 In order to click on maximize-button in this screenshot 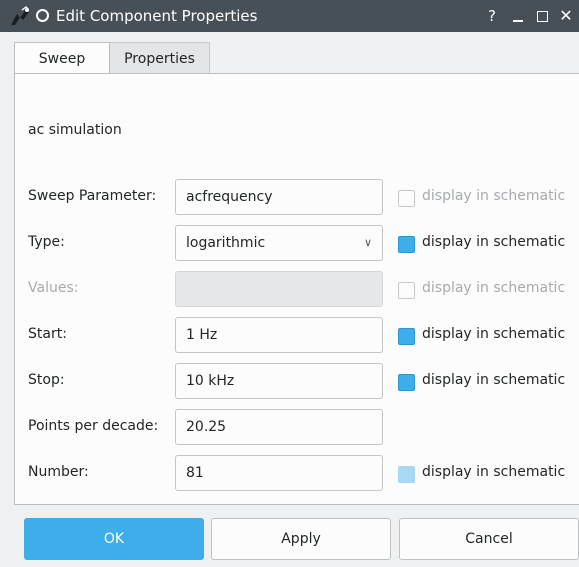, I will do `click(543, 16)`.